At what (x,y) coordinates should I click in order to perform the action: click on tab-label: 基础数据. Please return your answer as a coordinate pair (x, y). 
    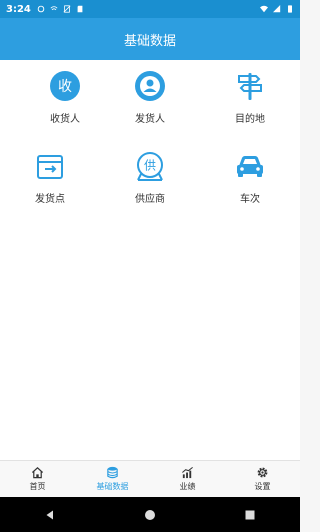
    Looking at the image, I should click on (112, 486).